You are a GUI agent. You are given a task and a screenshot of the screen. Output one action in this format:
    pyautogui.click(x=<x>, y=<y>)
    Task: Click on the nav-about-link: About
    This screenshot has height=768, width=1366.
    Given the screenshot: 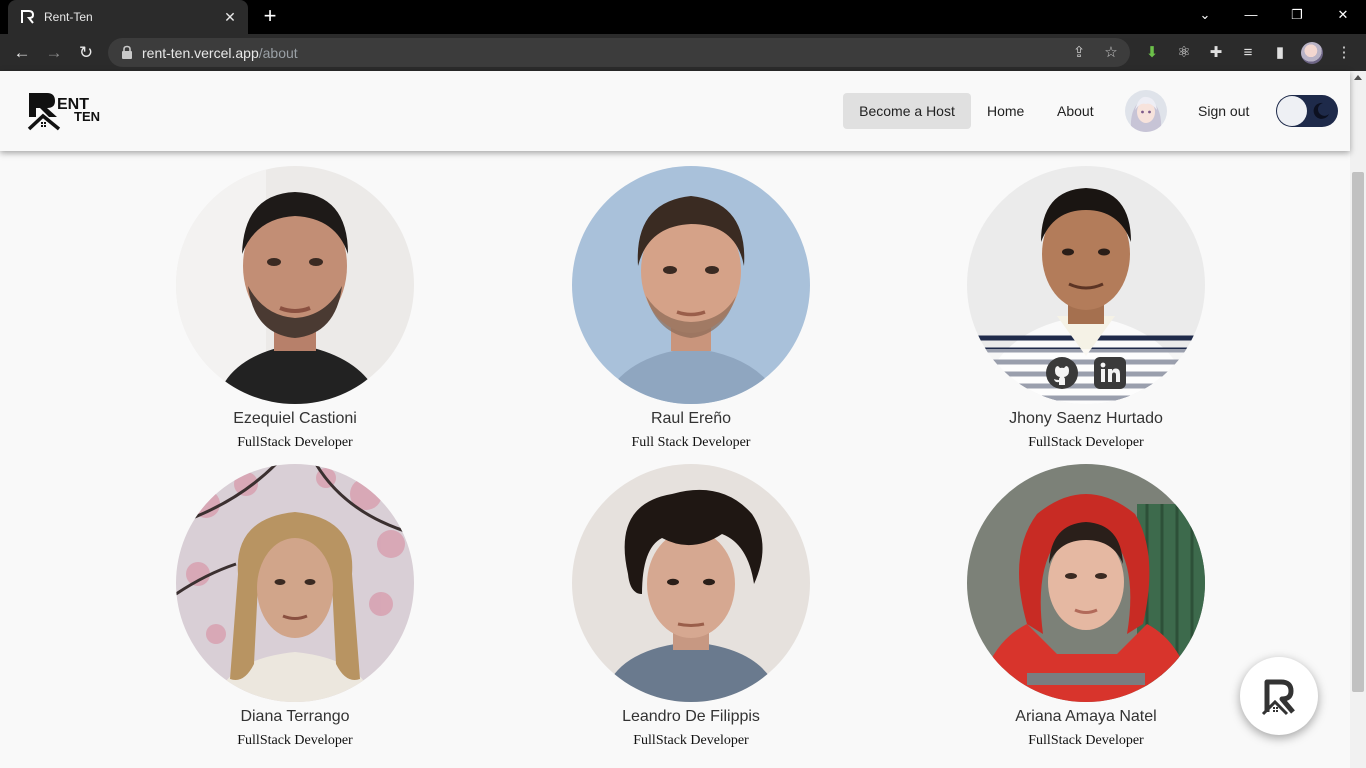 What is the action you would take?
    pyautogui.click(x=1075, y=111)
    